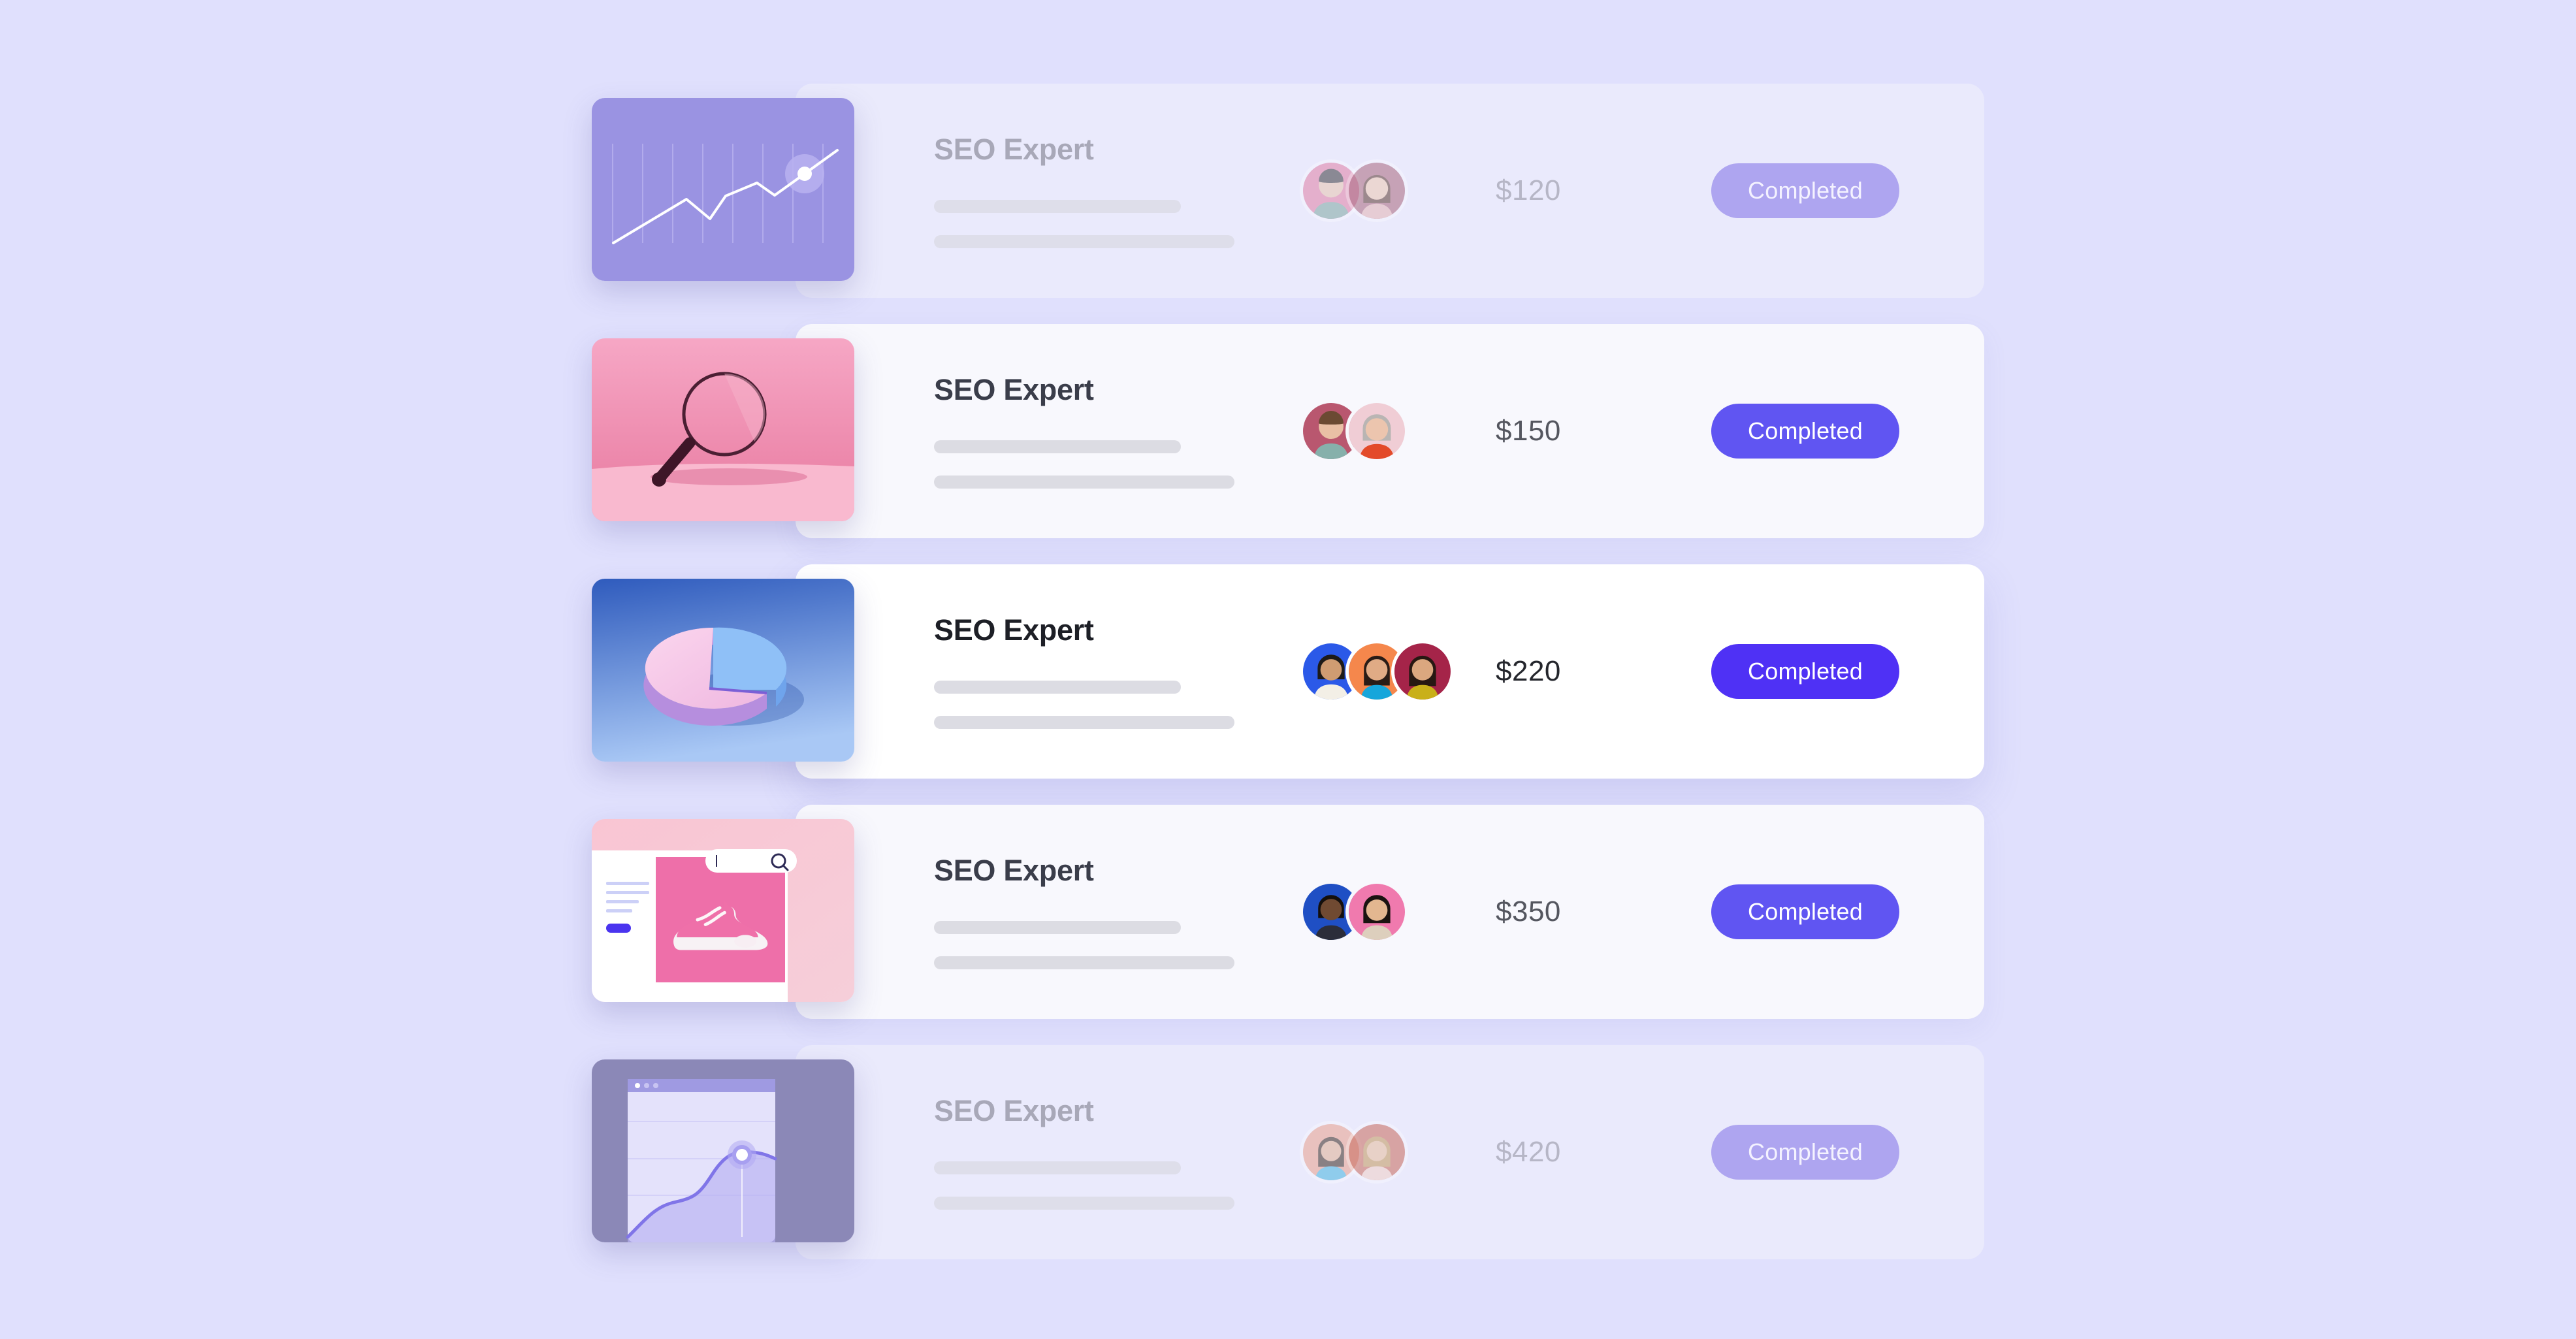  What do you see at coordinates (1528, 190) in the screenshot?
I see `job-price: $120` at bounding box center [1528, 190].